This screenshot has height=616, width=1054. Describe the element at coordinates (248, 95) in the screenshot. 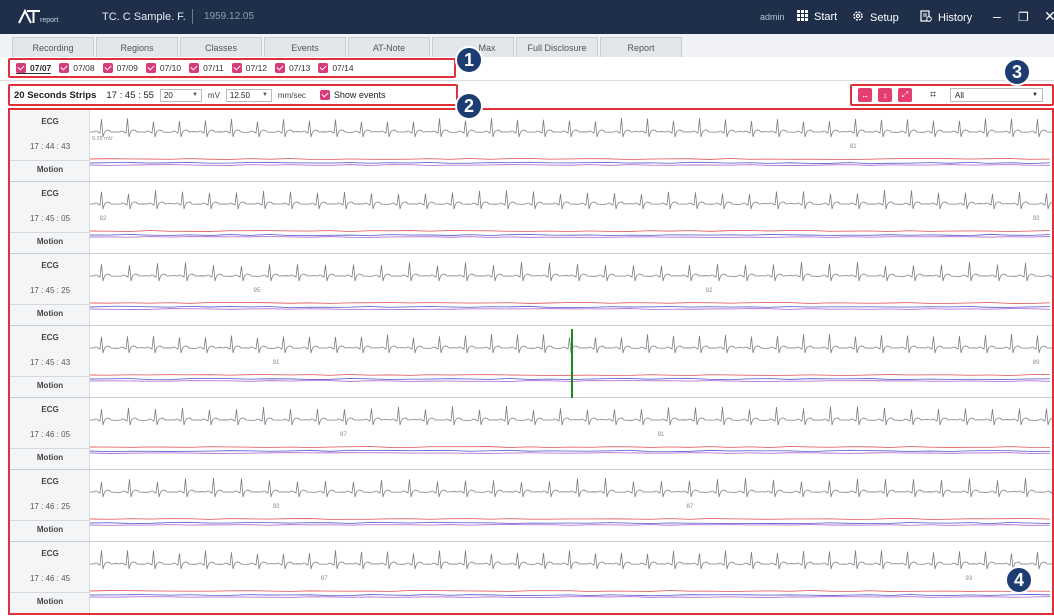

I see `speed-select: 12.50 ▼` at that location.